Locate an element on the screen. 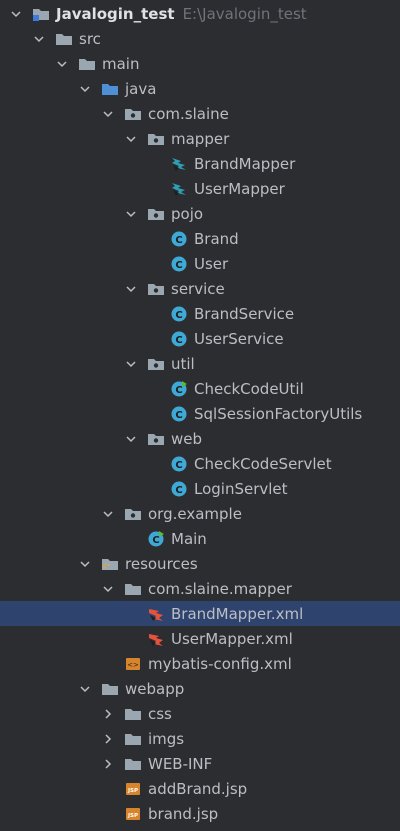 This screenshot has height=831, width=400. tree-node-javalogin-test: Javalogin_test E:\Javalogin_test is located at coordinates (200, 13).